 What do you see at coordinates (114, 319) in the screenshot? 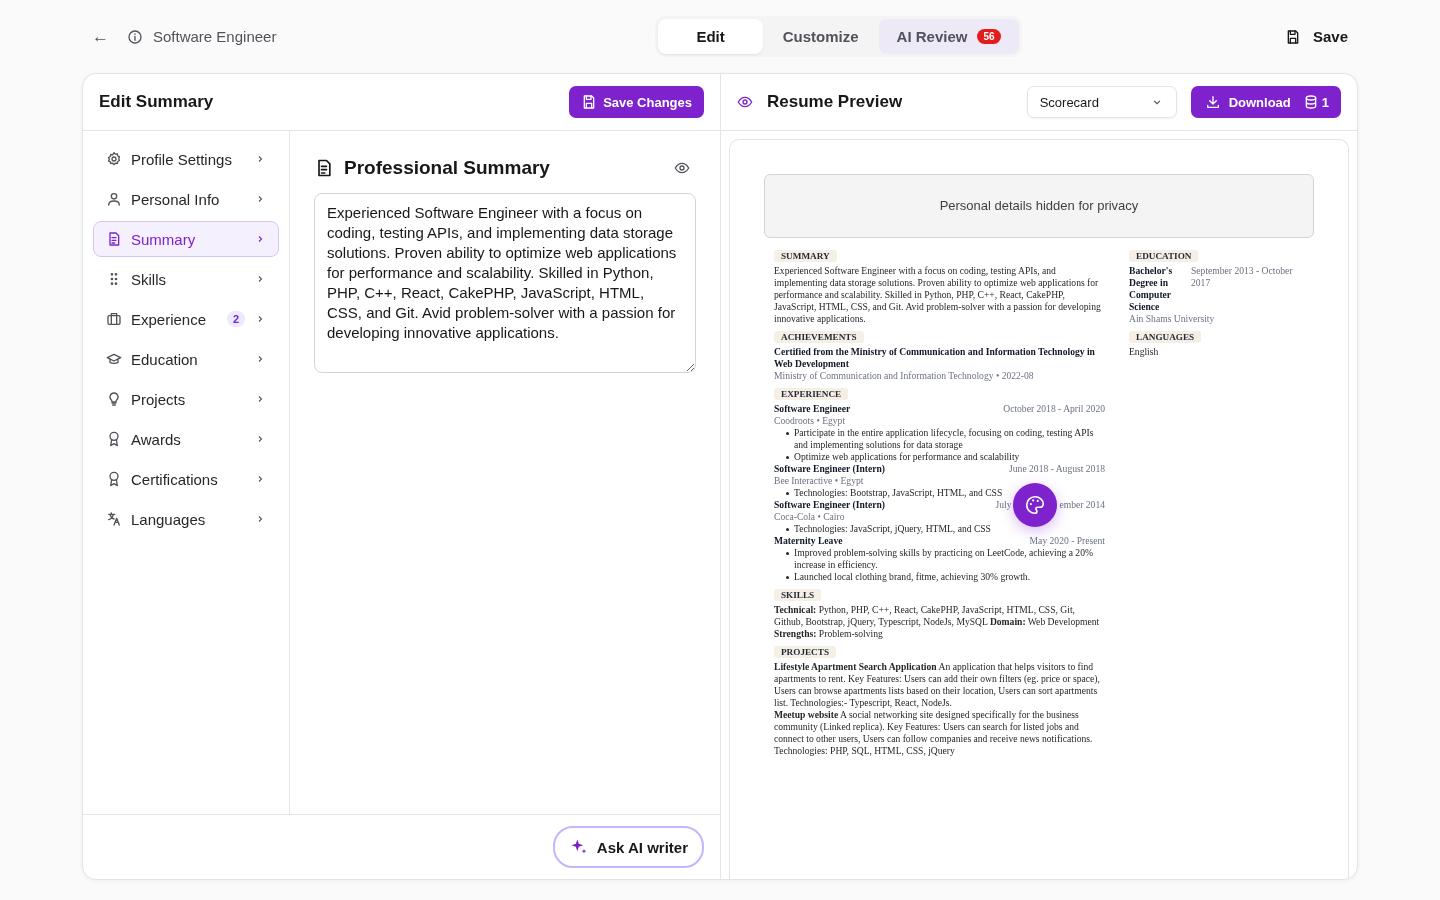
I see `briefcase-icon` at bounding box center [114, 319].